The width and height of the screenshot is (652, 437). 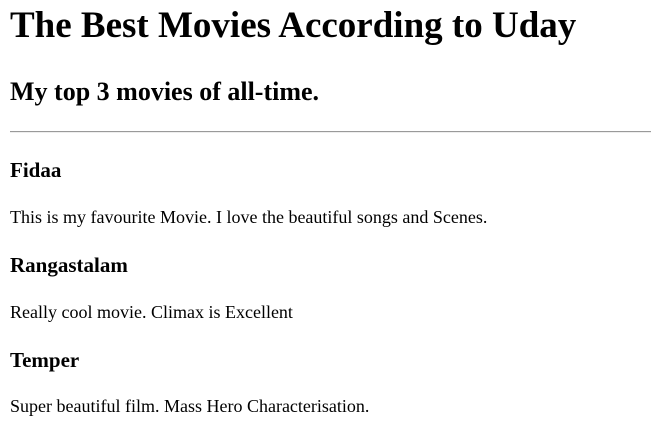 I want to click on page-subtitle: My top 3 movies of all-time., so click(x=165, y=91).